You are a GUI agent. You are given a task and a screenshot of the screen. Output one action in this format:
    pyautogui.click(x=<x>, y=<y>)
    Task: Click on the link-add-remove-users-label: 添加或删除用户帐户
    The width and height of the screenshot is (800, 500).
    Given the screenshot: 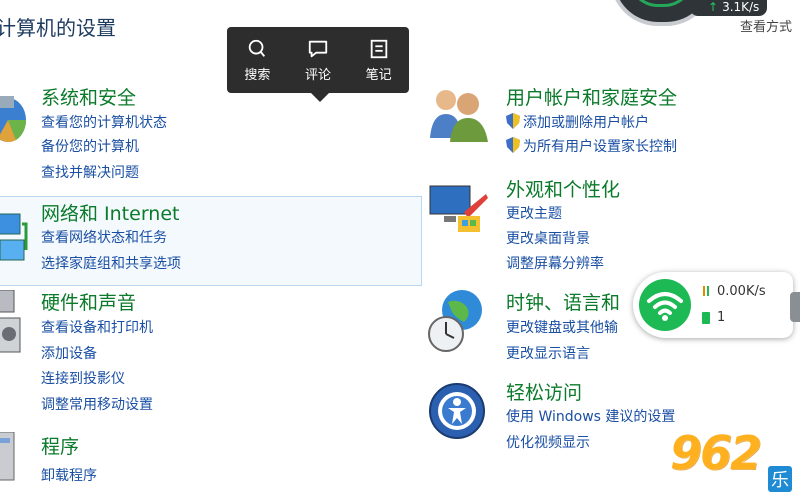 What is the action you would take?
    pyautogui.click(x=586, y=123)
    